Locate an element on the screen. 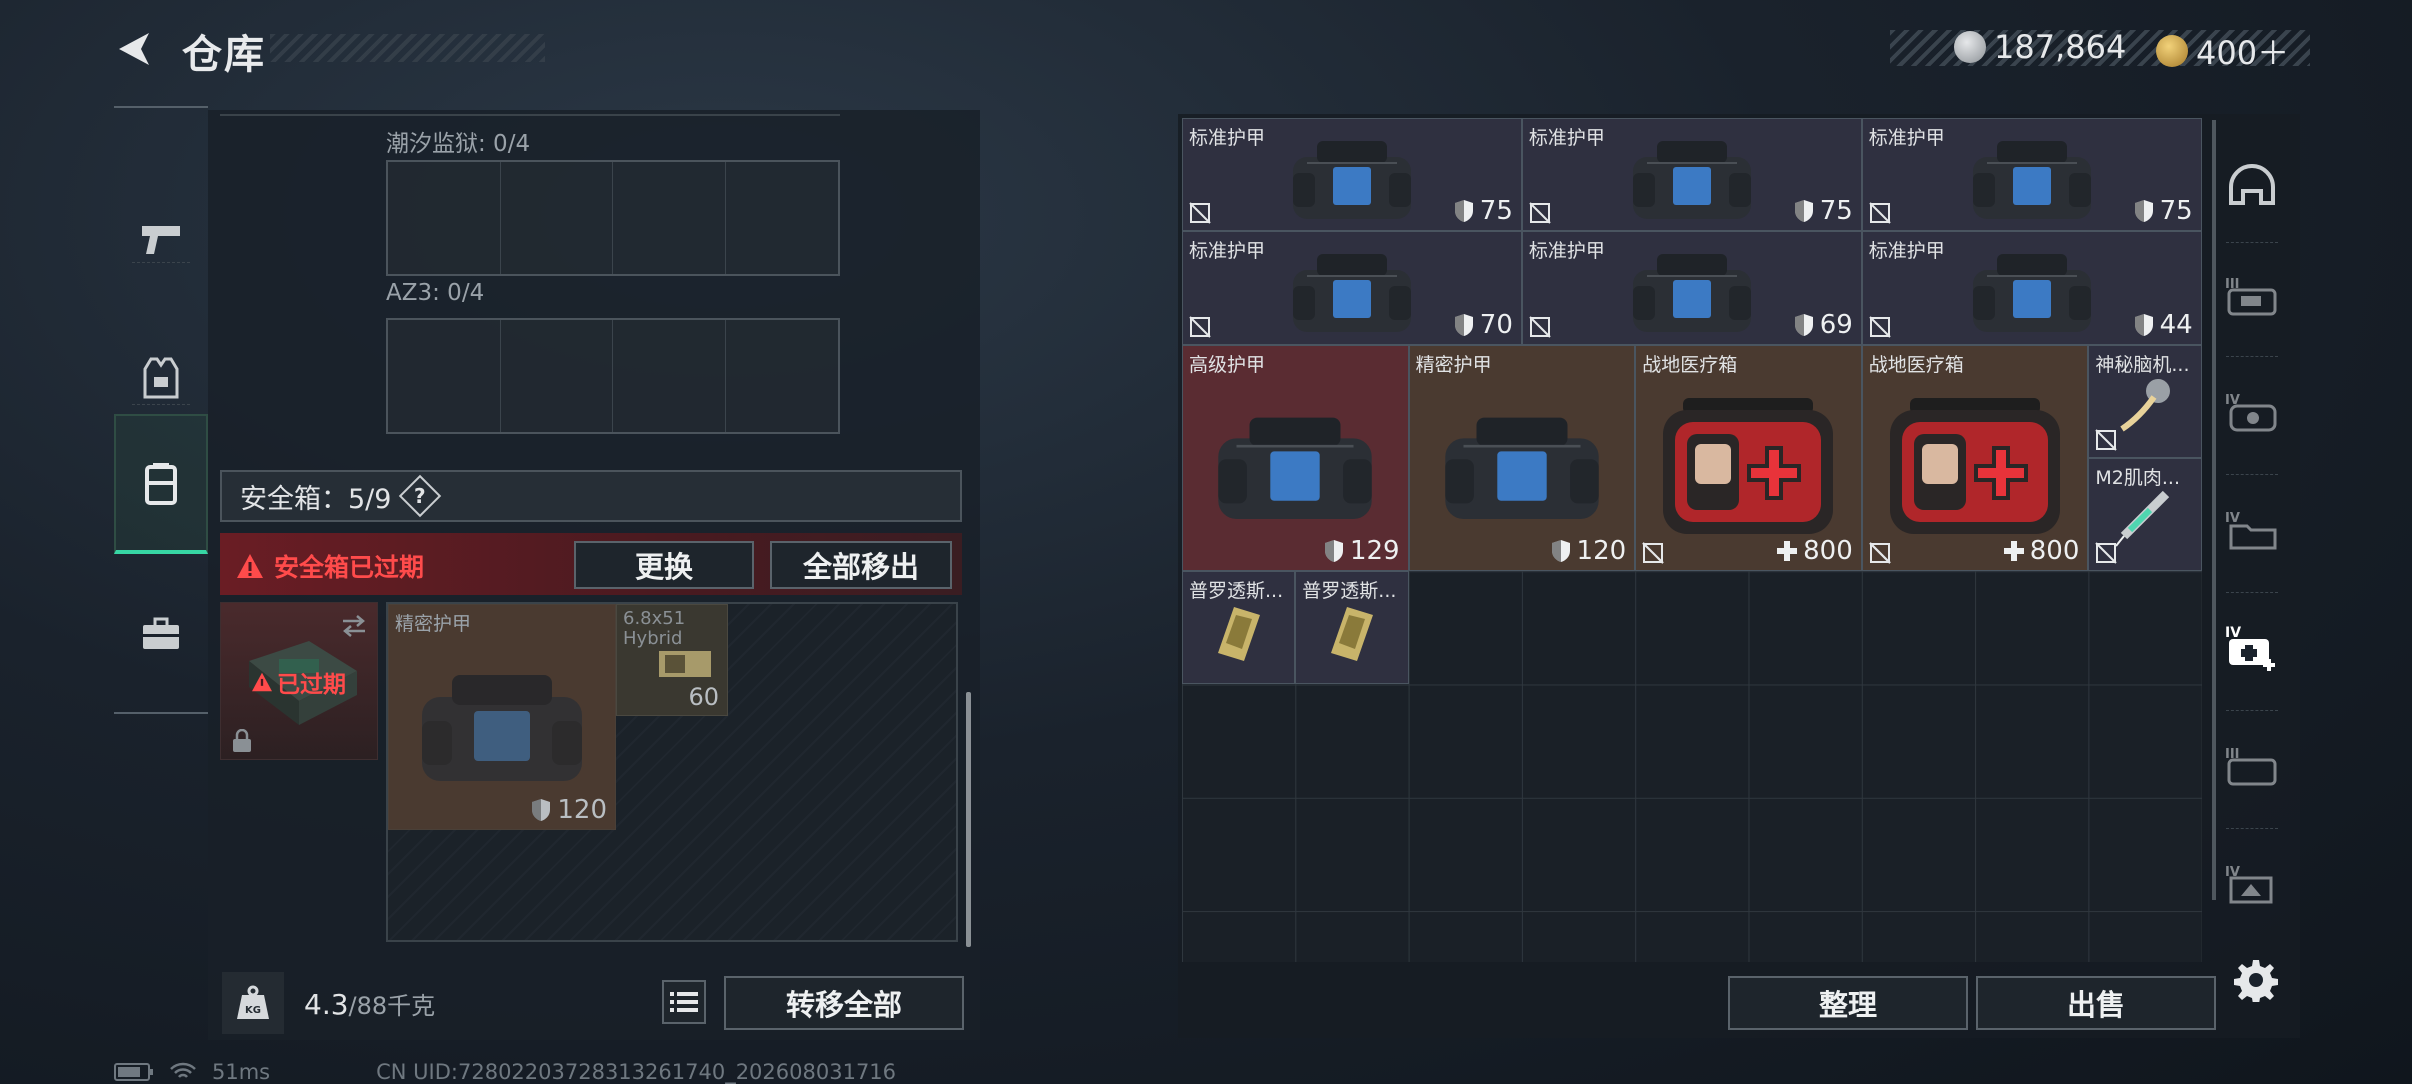 This screenshot has width=2412, height=1084. filter-armor-t3: III is located at coordinates (2252, 296).